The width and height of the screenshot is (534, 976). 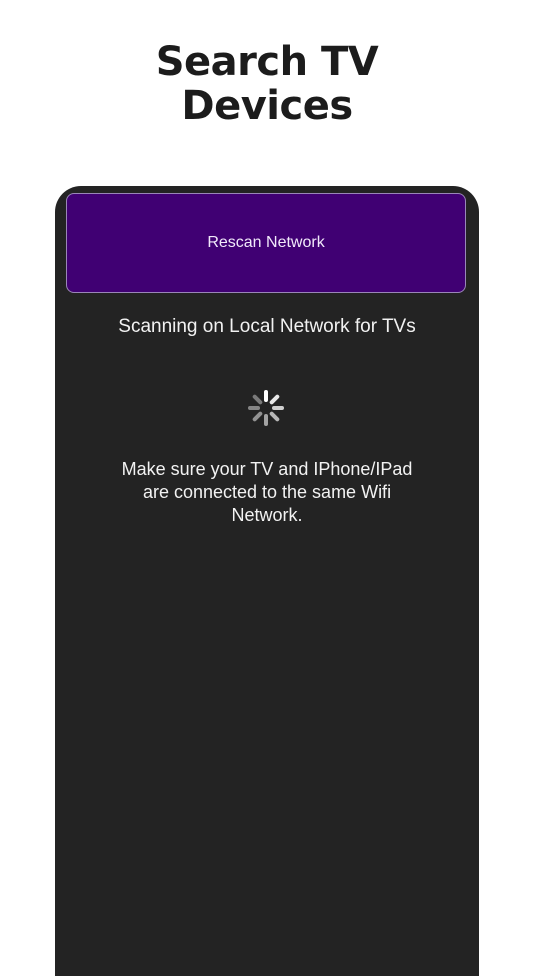 What do you see at coordinates (267, 106) in the screenshot?
I see `page-title-line-2: Devices` at bounding box center [267, 106].